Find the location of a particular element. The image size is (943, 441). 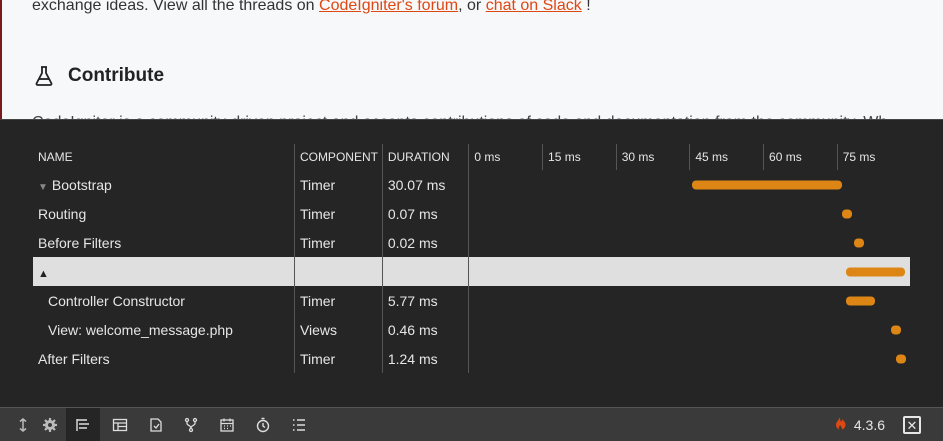

row-duration: 5.77 ms is located at coordinates (425, 300).